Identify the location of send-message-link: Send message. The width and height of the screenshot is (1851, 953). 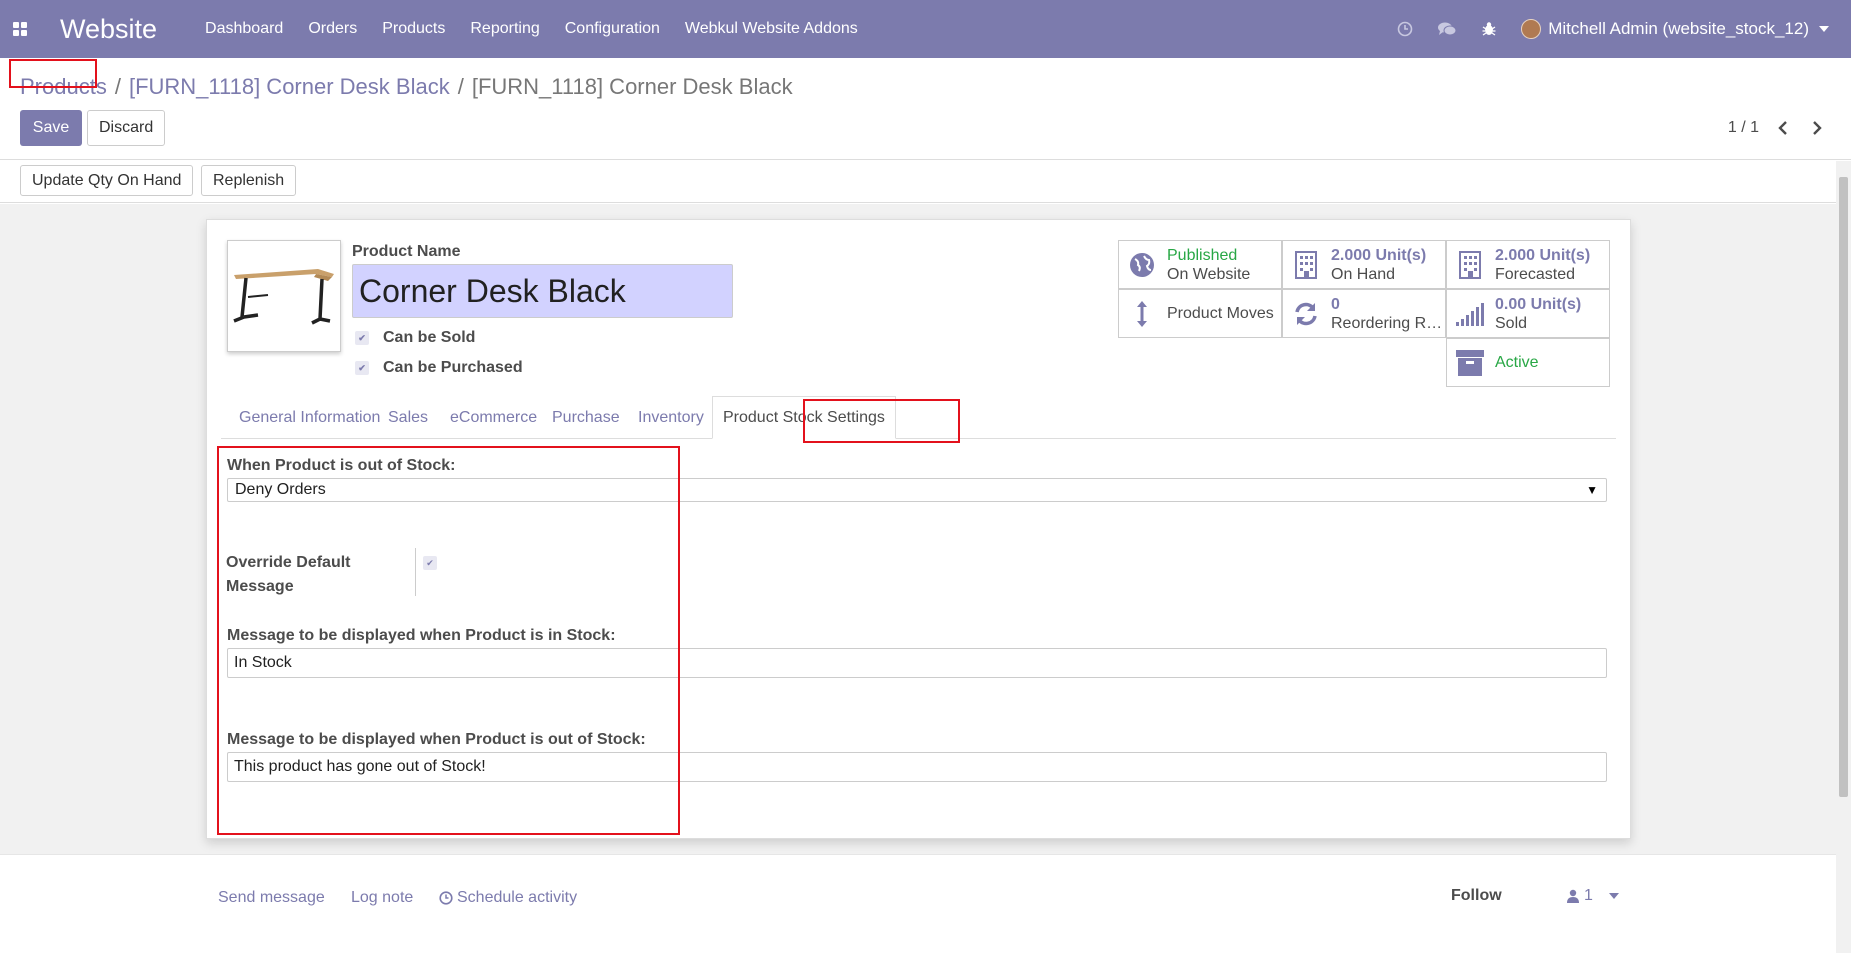
(271, 898).